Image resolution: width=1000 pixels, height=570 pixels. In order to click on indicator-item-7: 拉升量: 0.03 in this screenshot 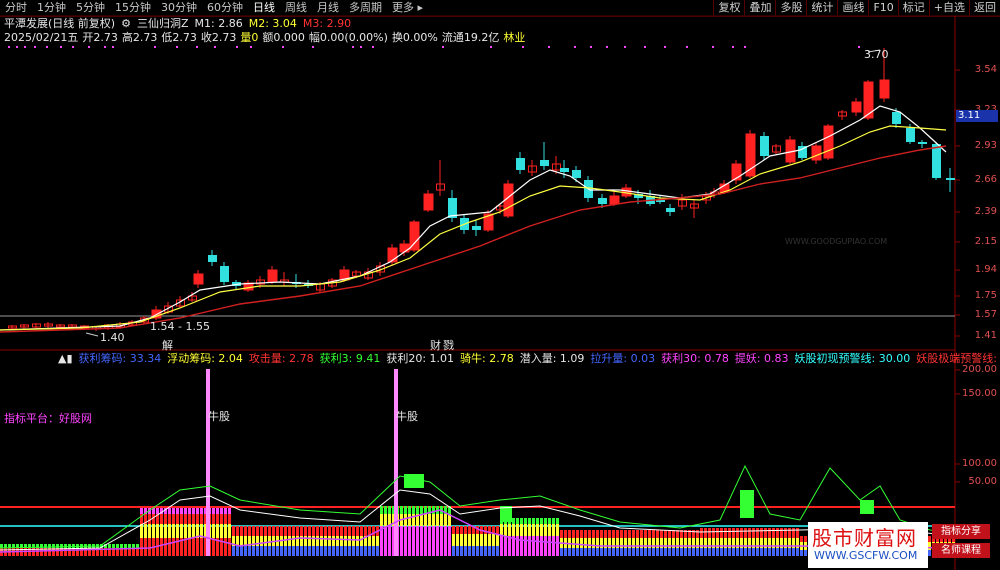, I will do `click(623, 358)`.